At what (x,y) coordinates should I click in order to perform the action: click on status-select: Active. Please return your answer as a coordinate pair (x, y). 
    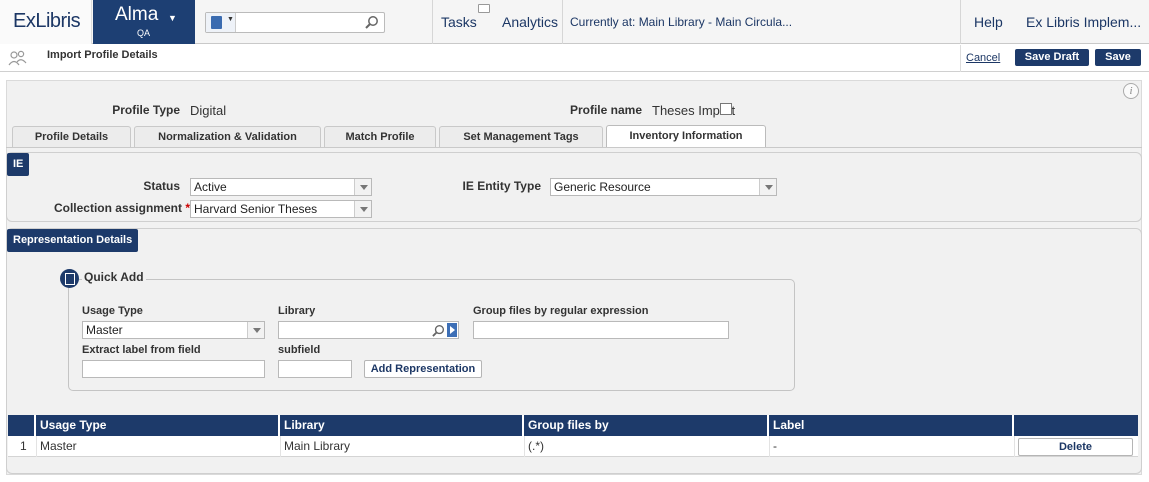
    Looking at the image, I should click on (281, 187).